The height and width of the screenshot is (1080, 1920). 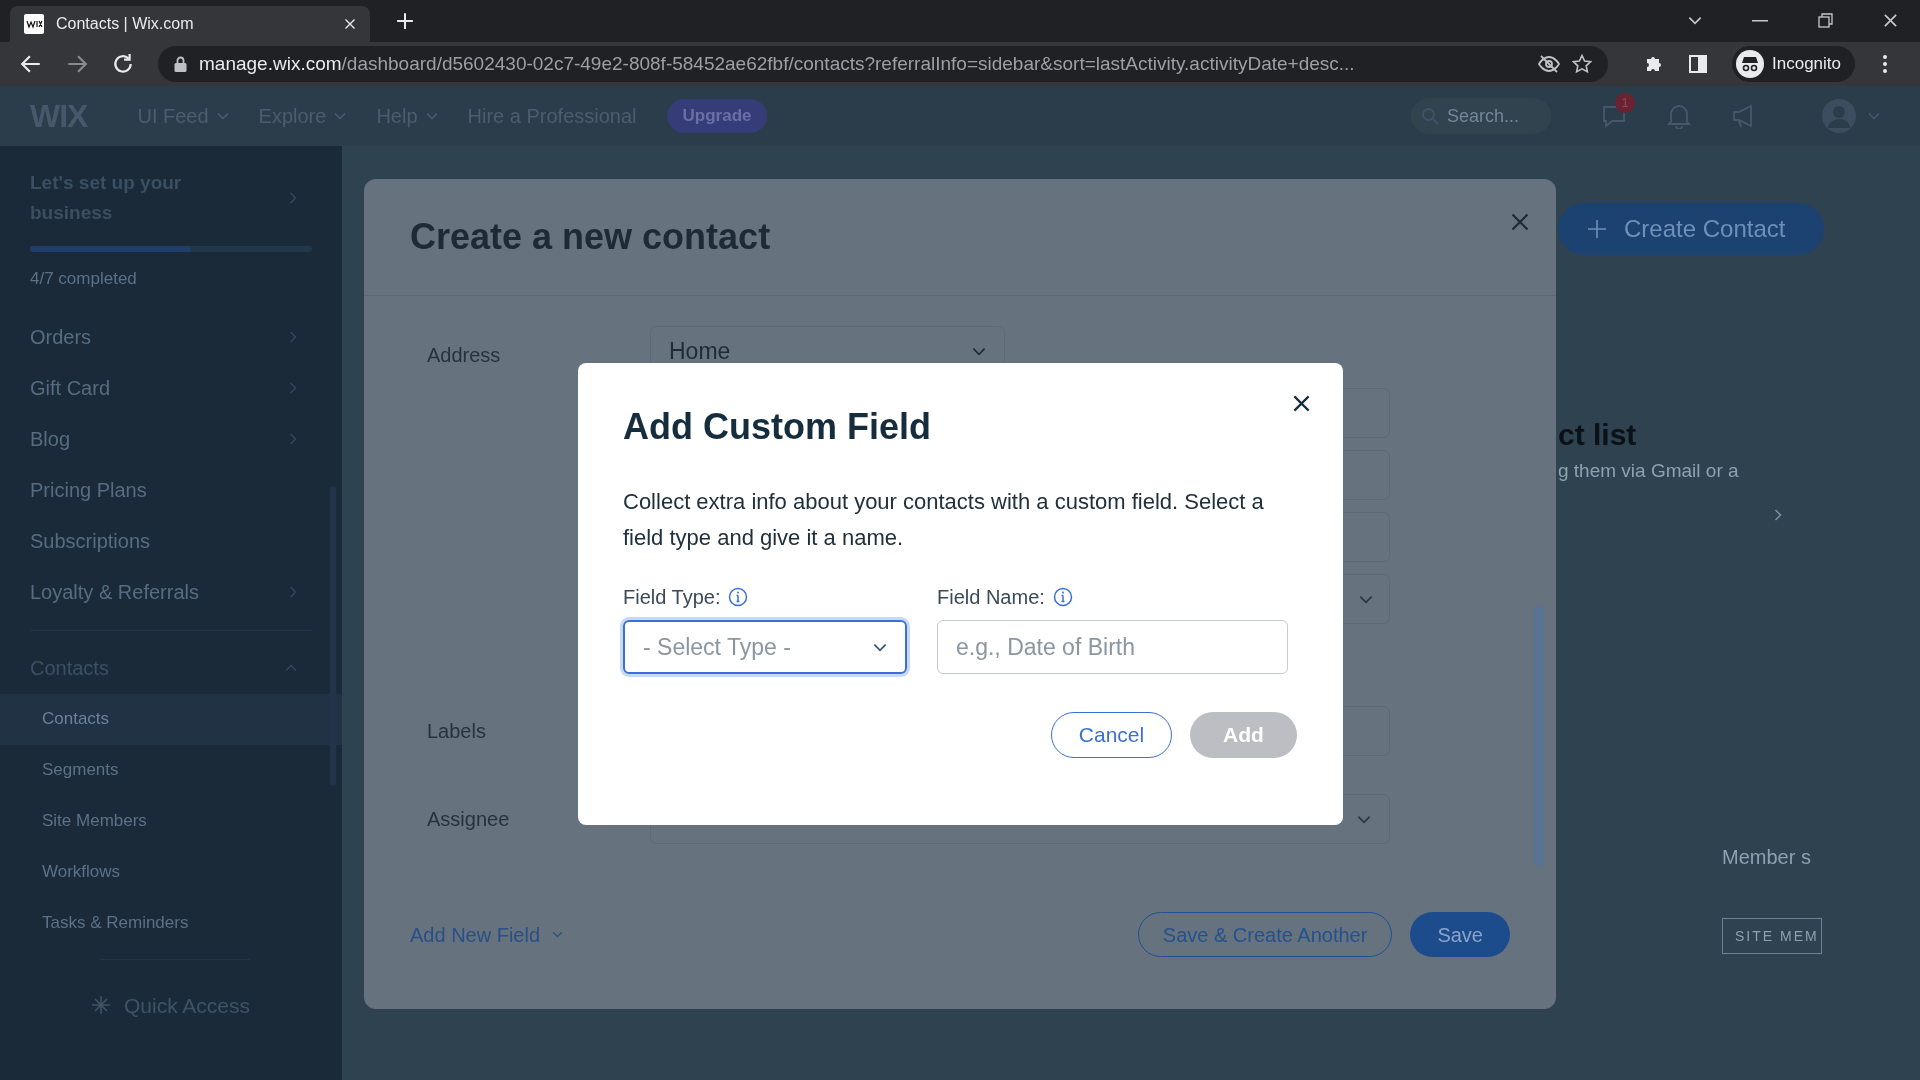 What do you see at coordinates (464, 355) in the screenshot?
I see `field-label: Address` at bounding box center [464, 355].